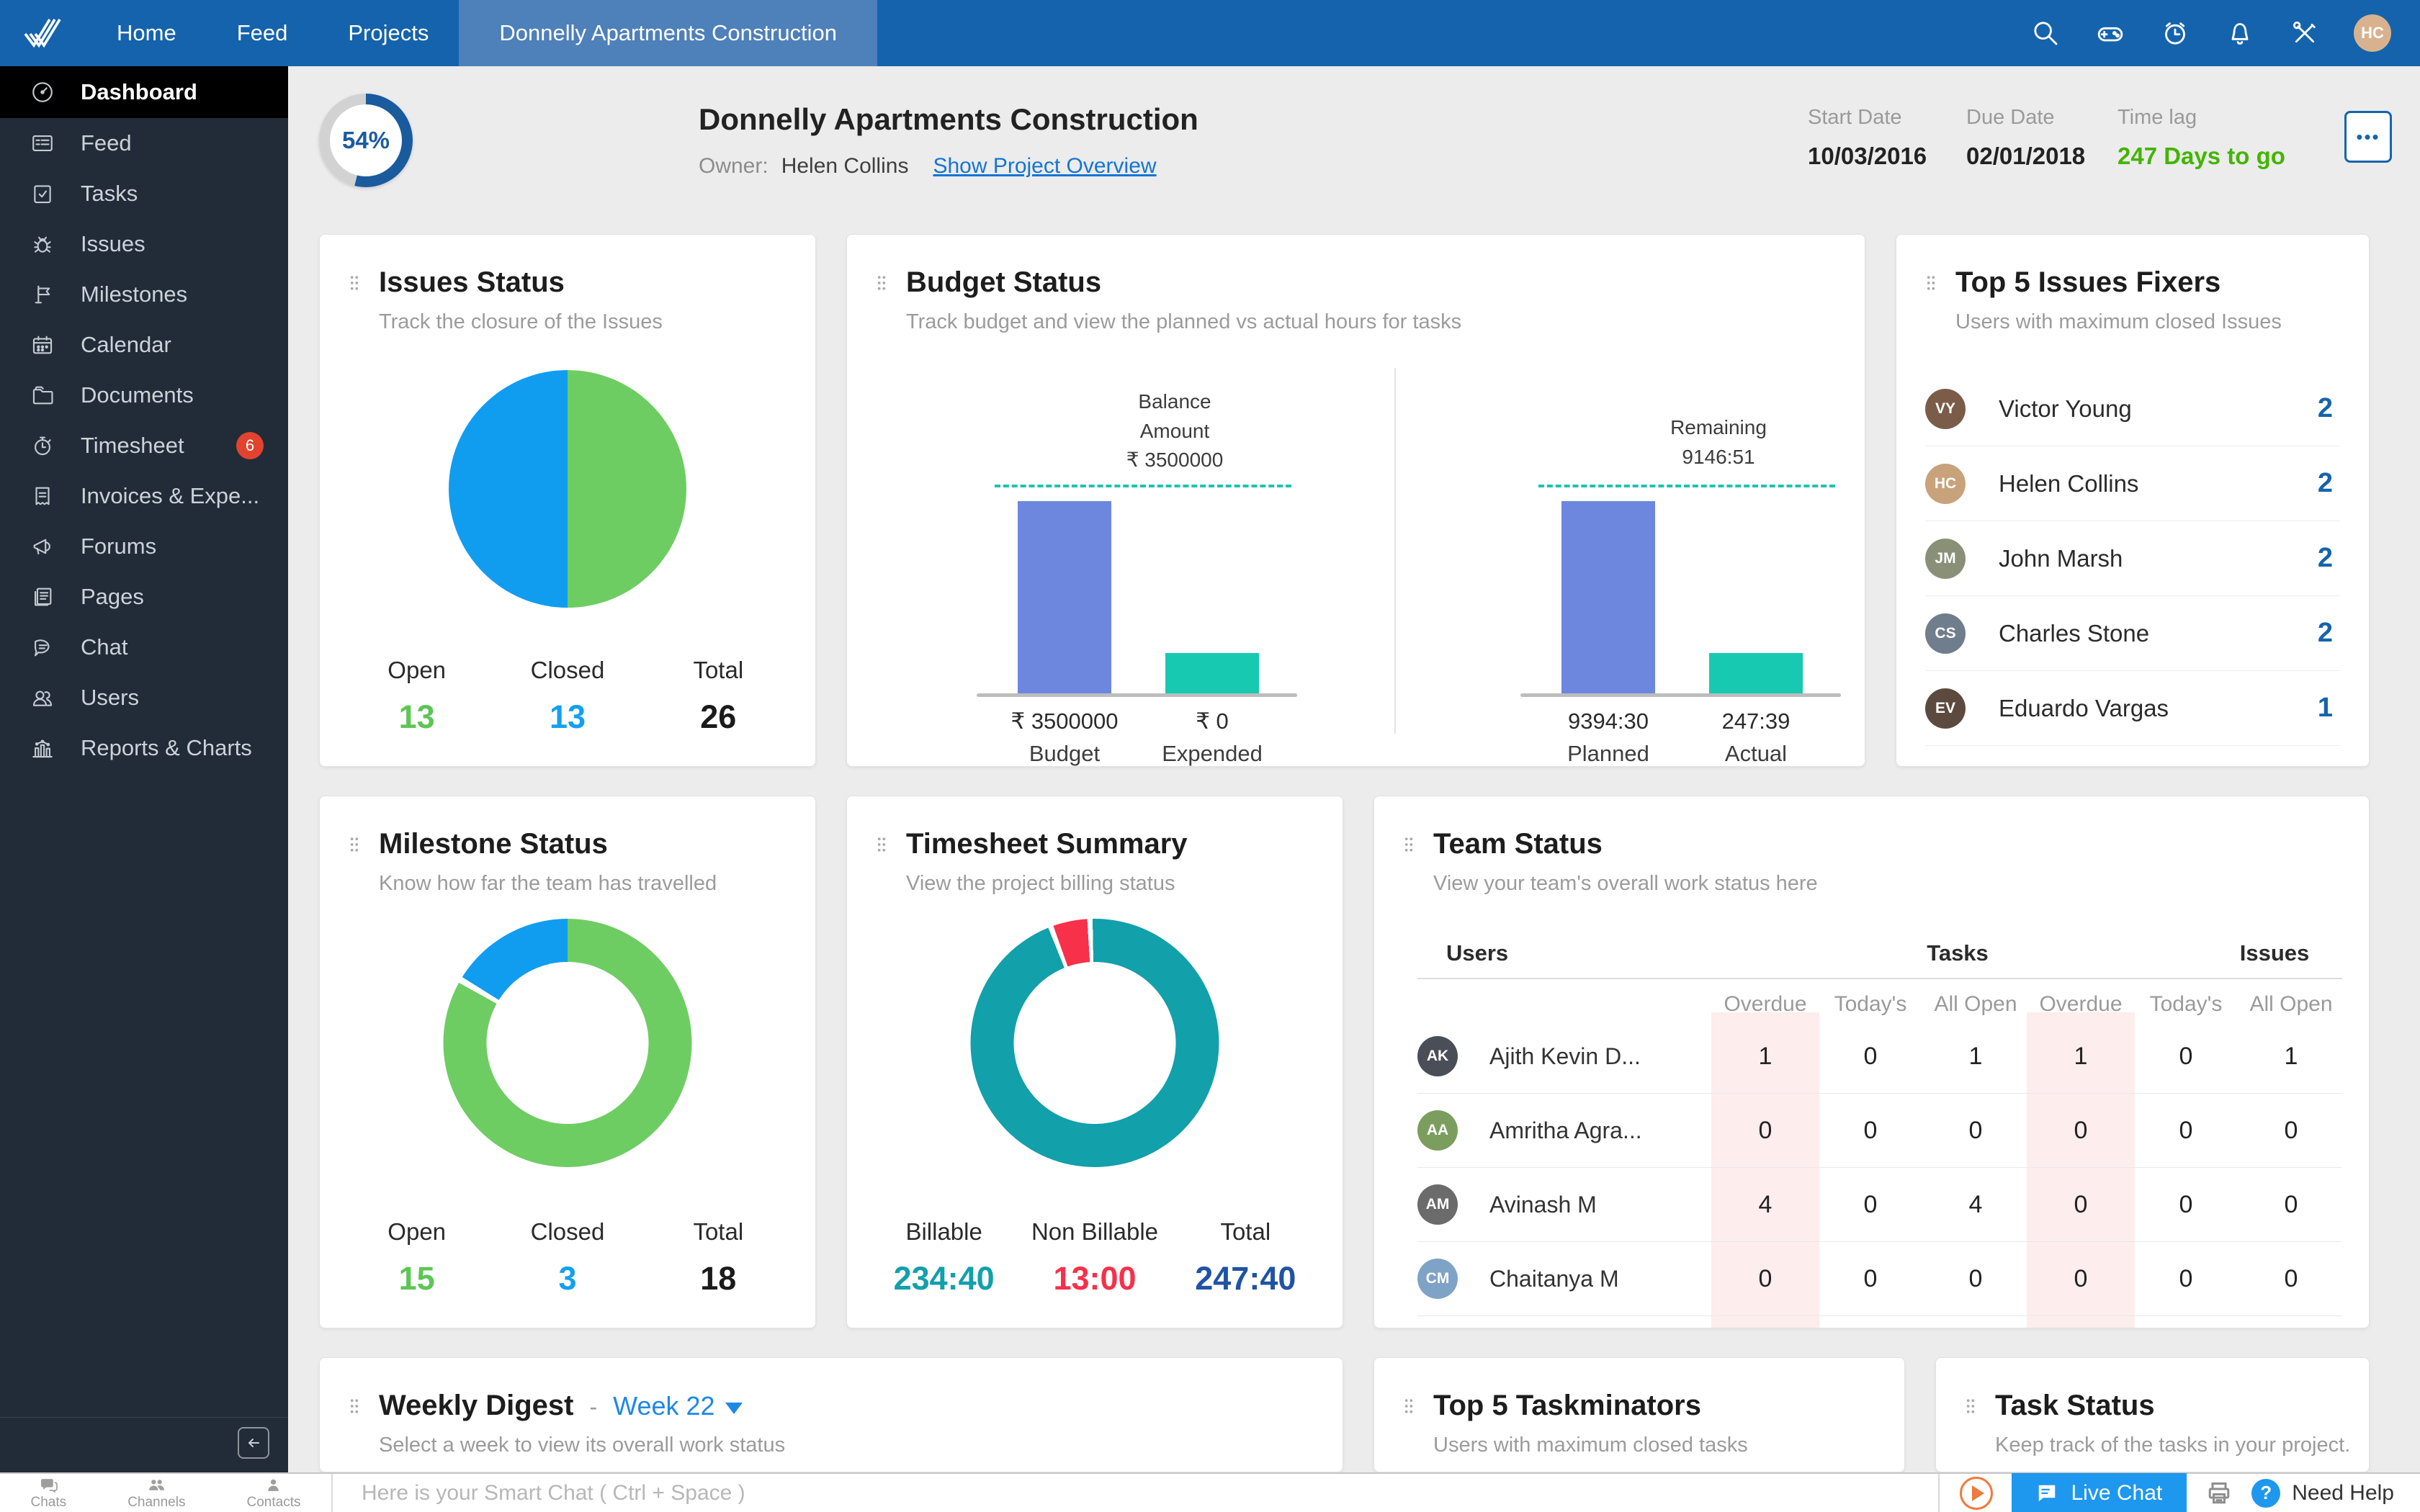 This screenshot has width=2420, height=1512. I want to click on user-avatar: HC, so click(2372, 33).